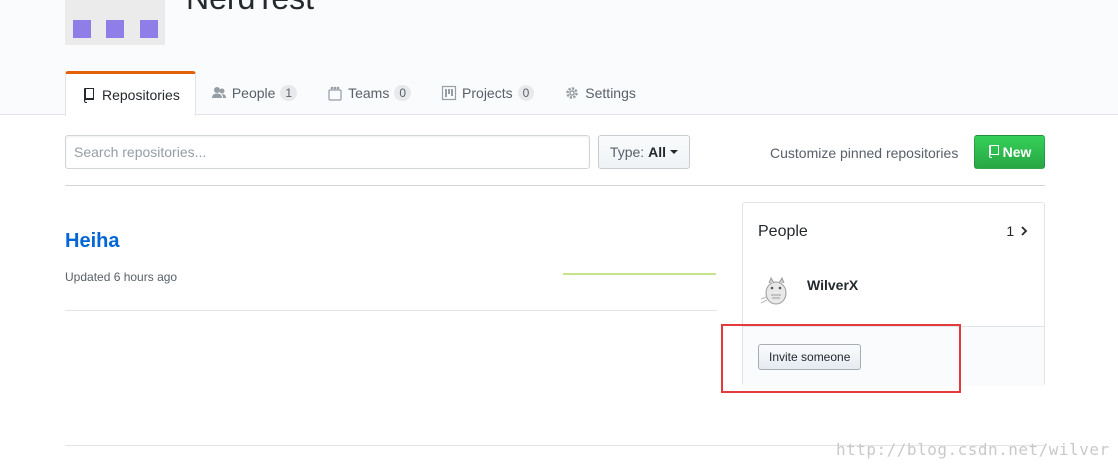 The width and height of the screenshot is (1118, 468). What do you see at coordinates (121, 277) in the screenshot?
I see `repo-updated-text: Updated 6 hours ago` at bounding box center [121, 277].